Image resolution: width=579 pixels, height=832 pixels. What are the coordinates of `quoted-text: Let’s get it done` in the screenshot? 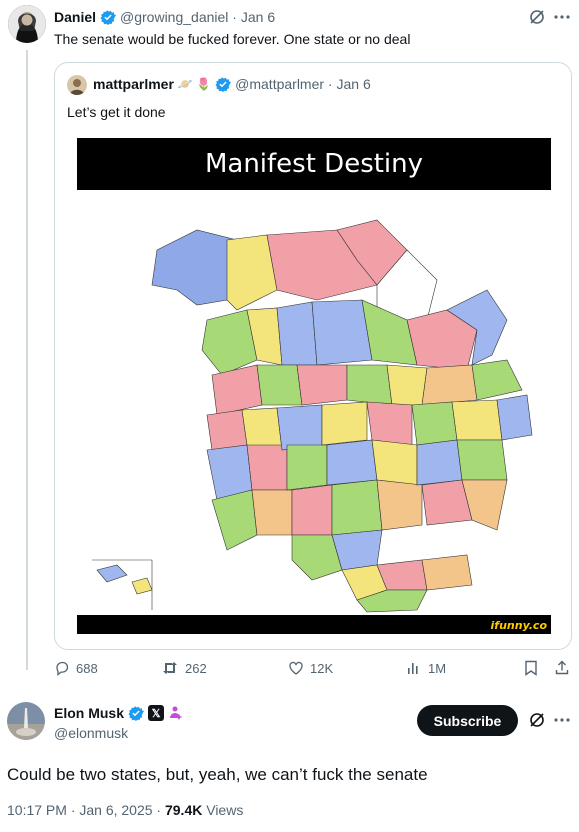 It's located at (116, 112).